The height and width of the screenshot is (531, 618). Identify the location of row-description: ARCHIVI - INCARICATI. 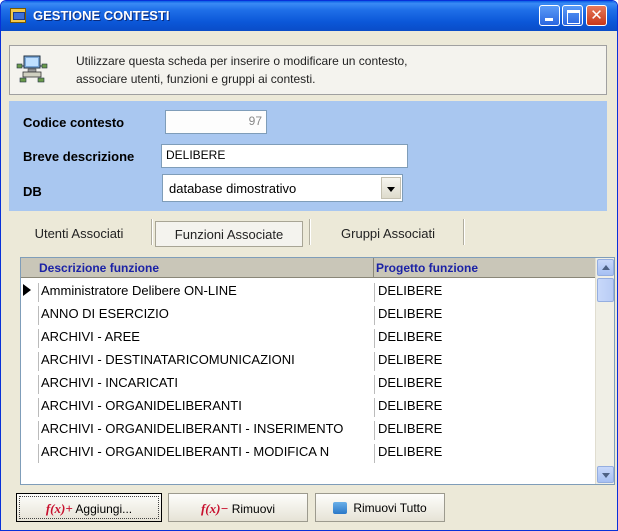
(205, 384).